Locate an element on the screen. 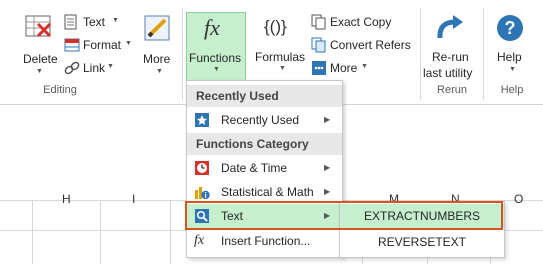 This screenshot has height=264, width=543. link-label: Link is located at coordinates (94, 68).